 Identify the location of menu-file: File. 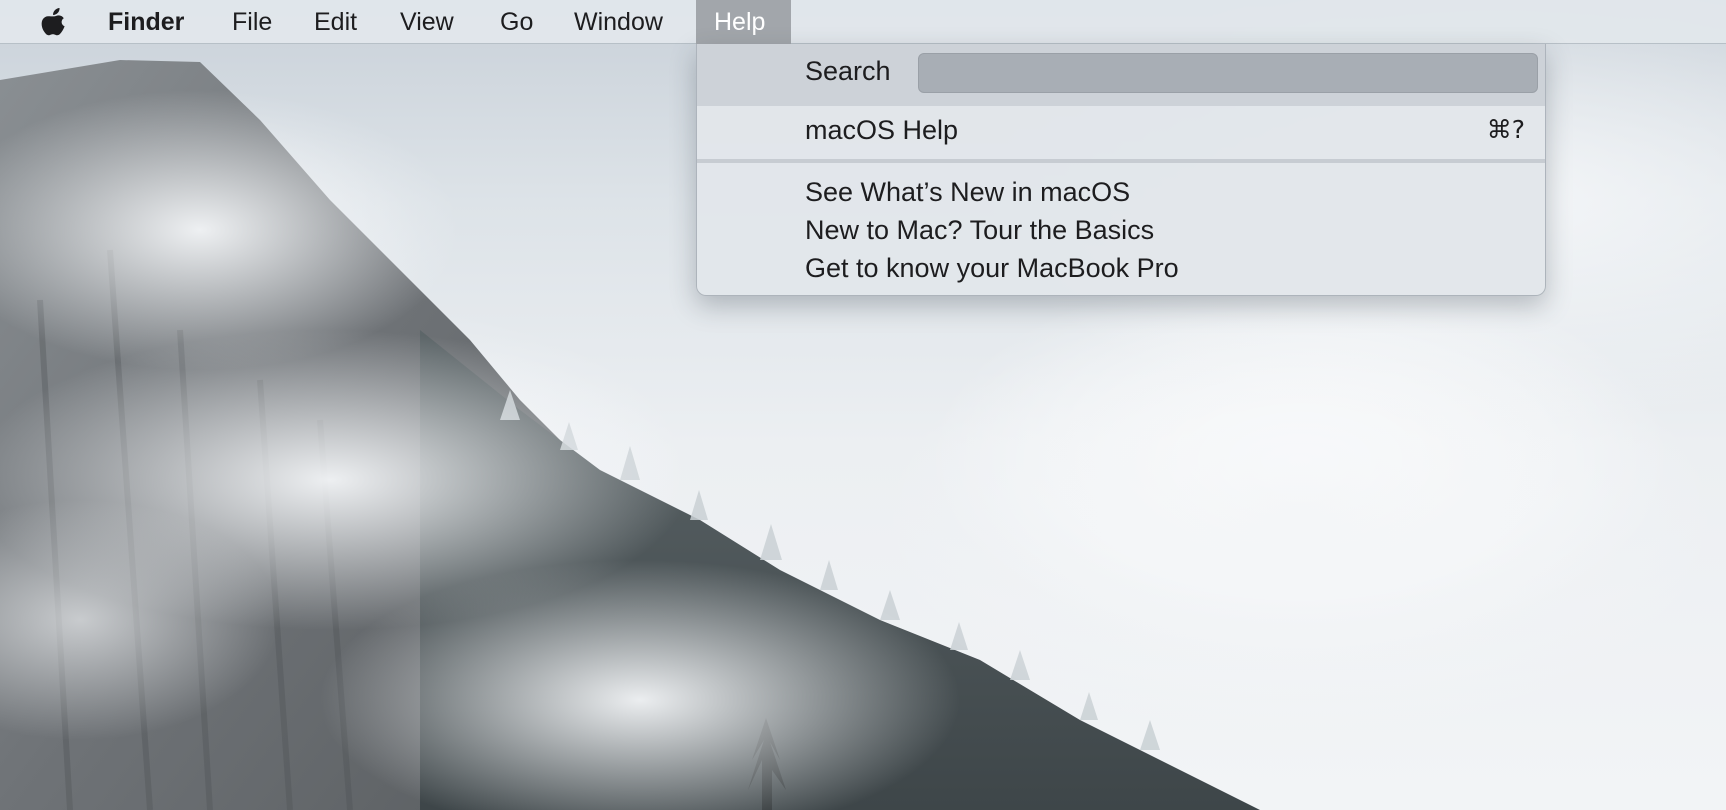
(252, 22).